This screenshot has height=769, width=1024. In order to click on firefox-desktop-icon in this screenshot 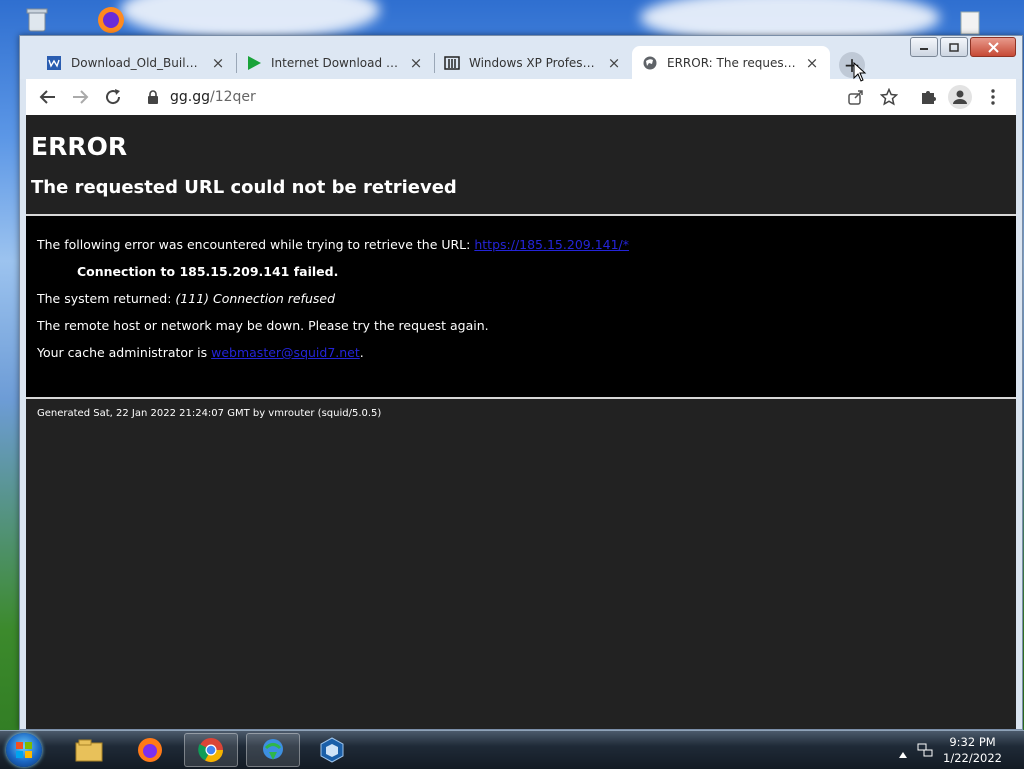, I will do `click(111, 20)`.